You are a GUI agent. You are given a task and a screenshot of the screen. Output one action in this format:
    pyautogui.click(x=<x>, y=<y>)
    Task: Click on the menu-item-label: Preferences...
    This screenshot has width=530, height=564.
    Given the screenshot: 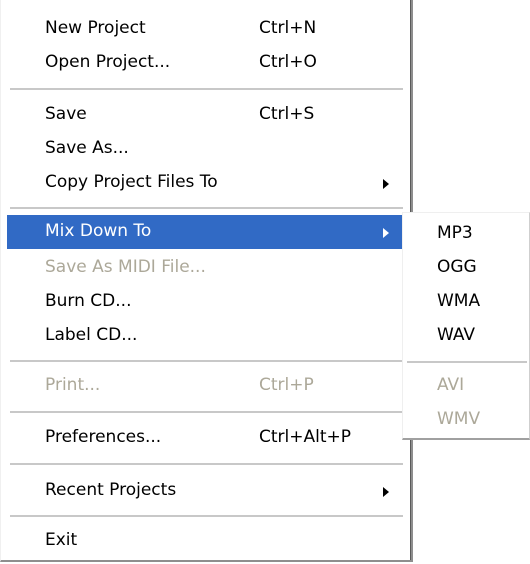 What is the action you would take?
    pyautogui.click(x=103, y=437)
    